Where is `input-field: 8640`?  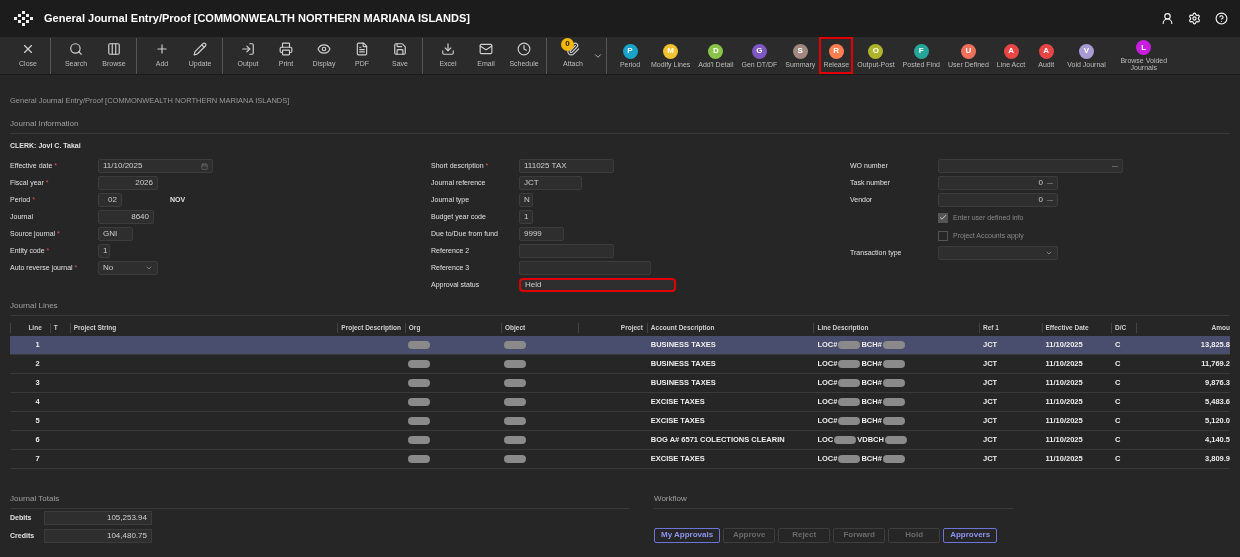
input-field: 8640 is located at coordinates (126, 217).